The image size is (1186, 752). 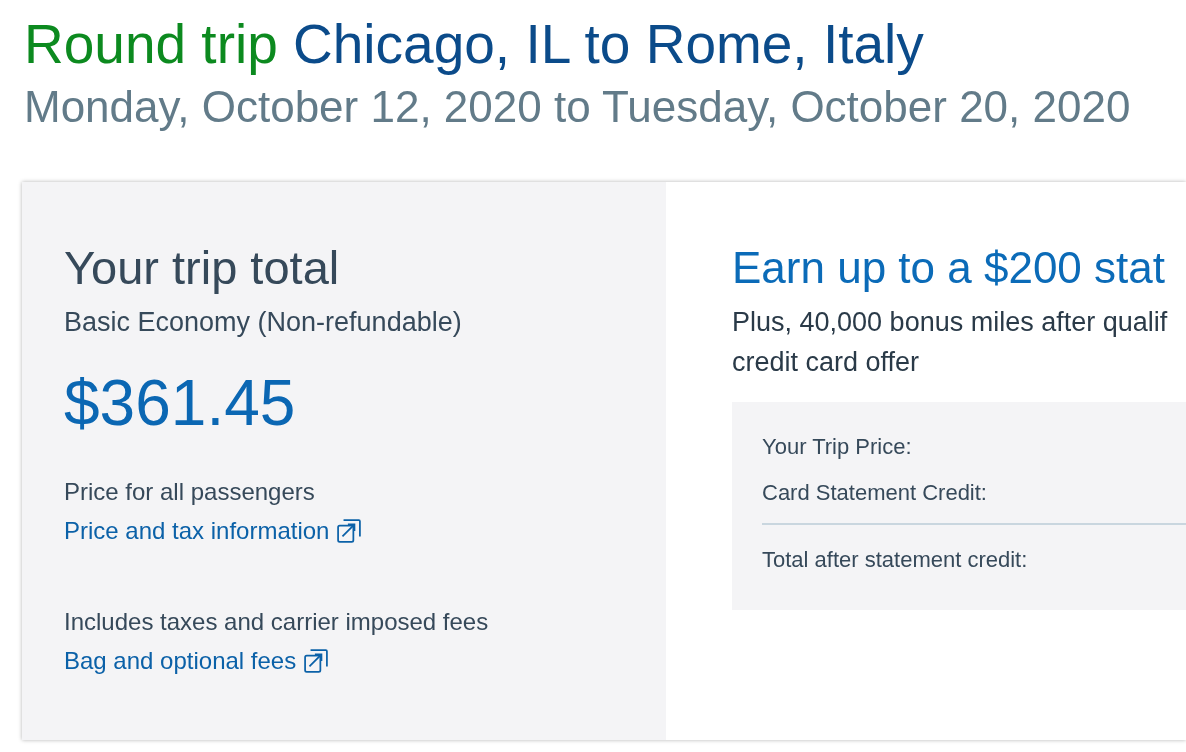 I want to click on info-link: Price and tax information, so click(x=213, y=531).